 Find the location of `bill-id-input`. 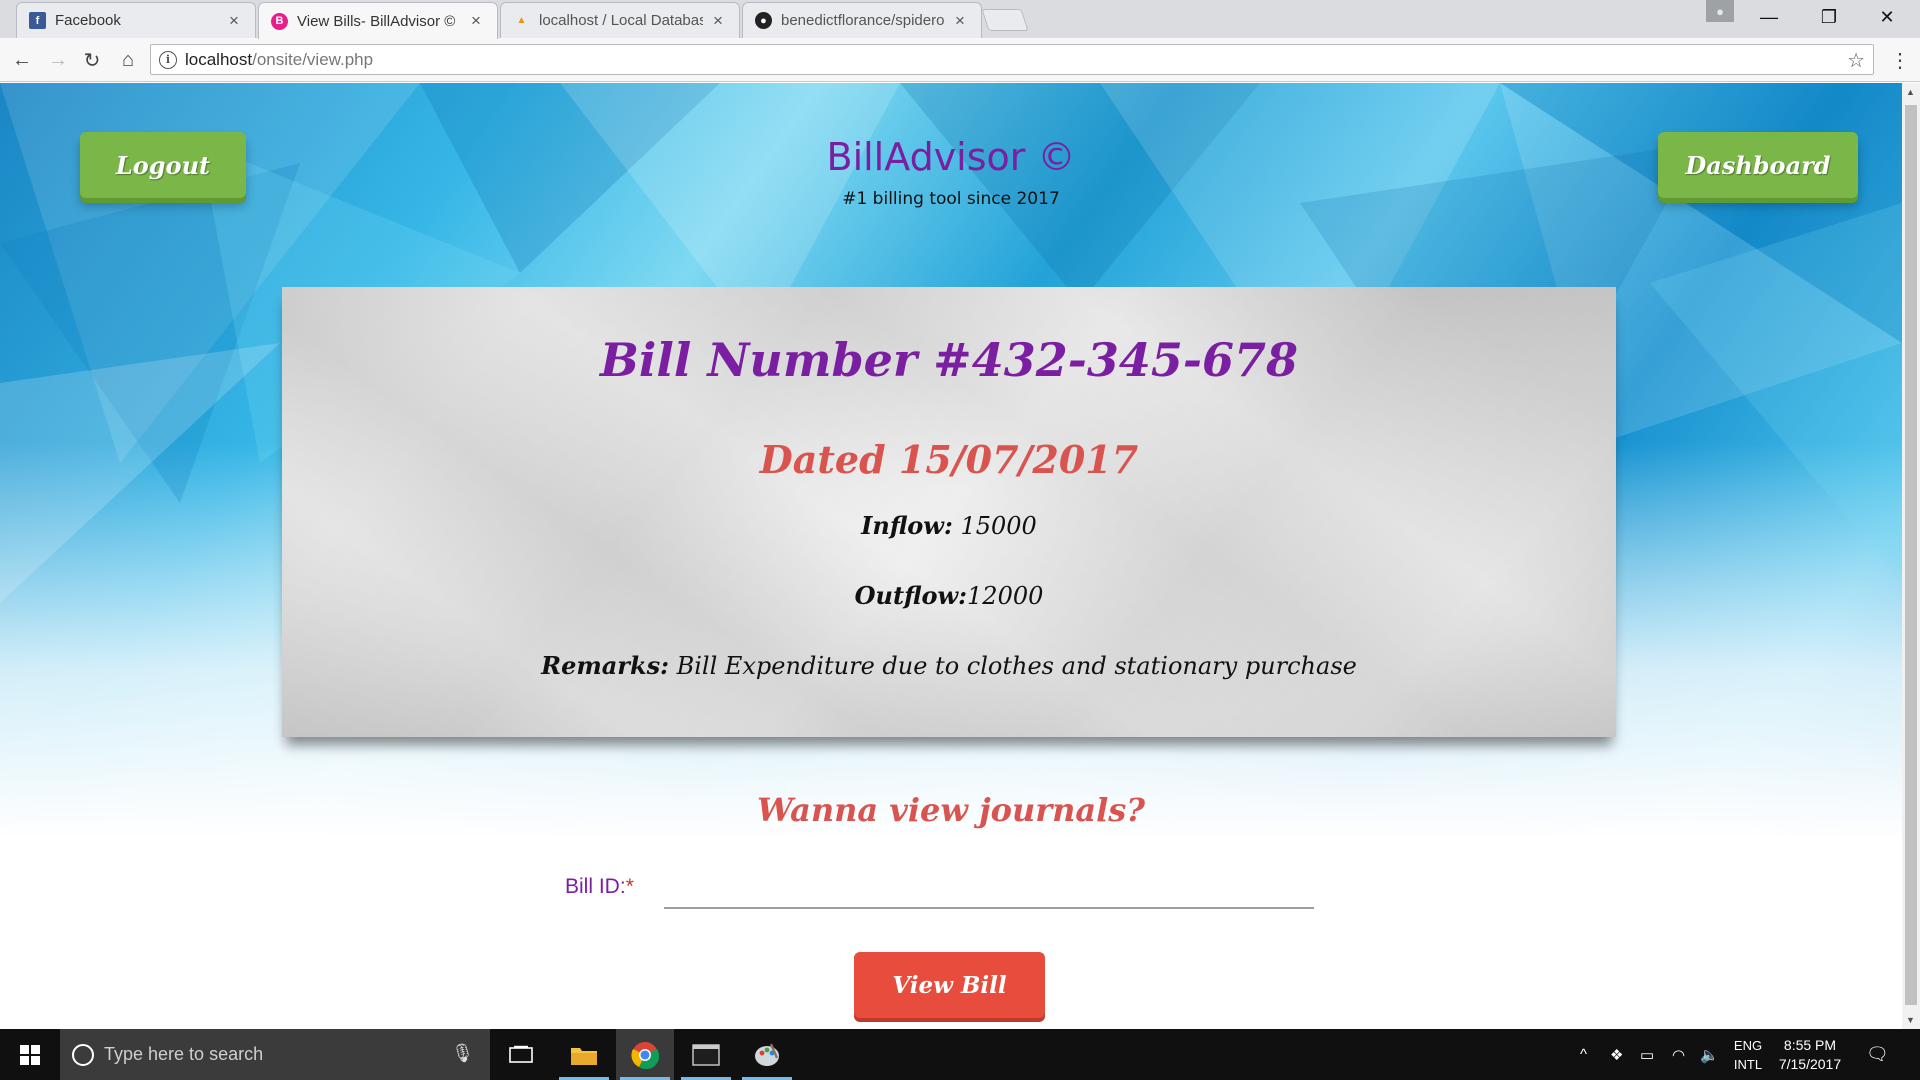

bill-id-input is located at coordinates (989, 885).